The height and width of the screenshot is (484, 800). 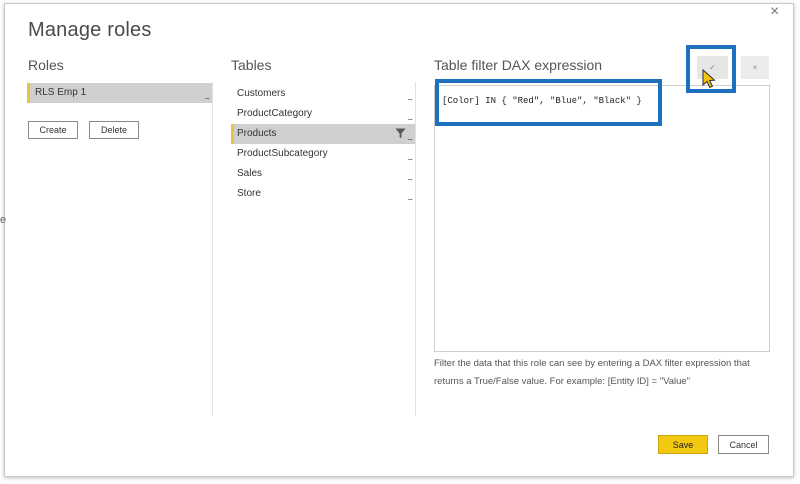 I want to click on role-item-label: RLS Emp 1, so click(x=61, y=92).